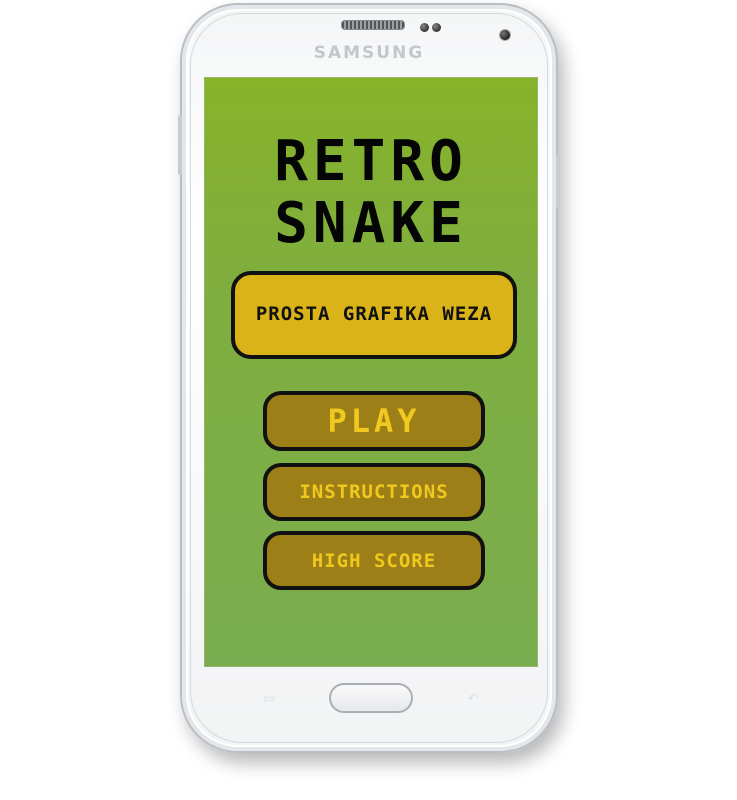  I want to click on home-button, so click(371, 698).